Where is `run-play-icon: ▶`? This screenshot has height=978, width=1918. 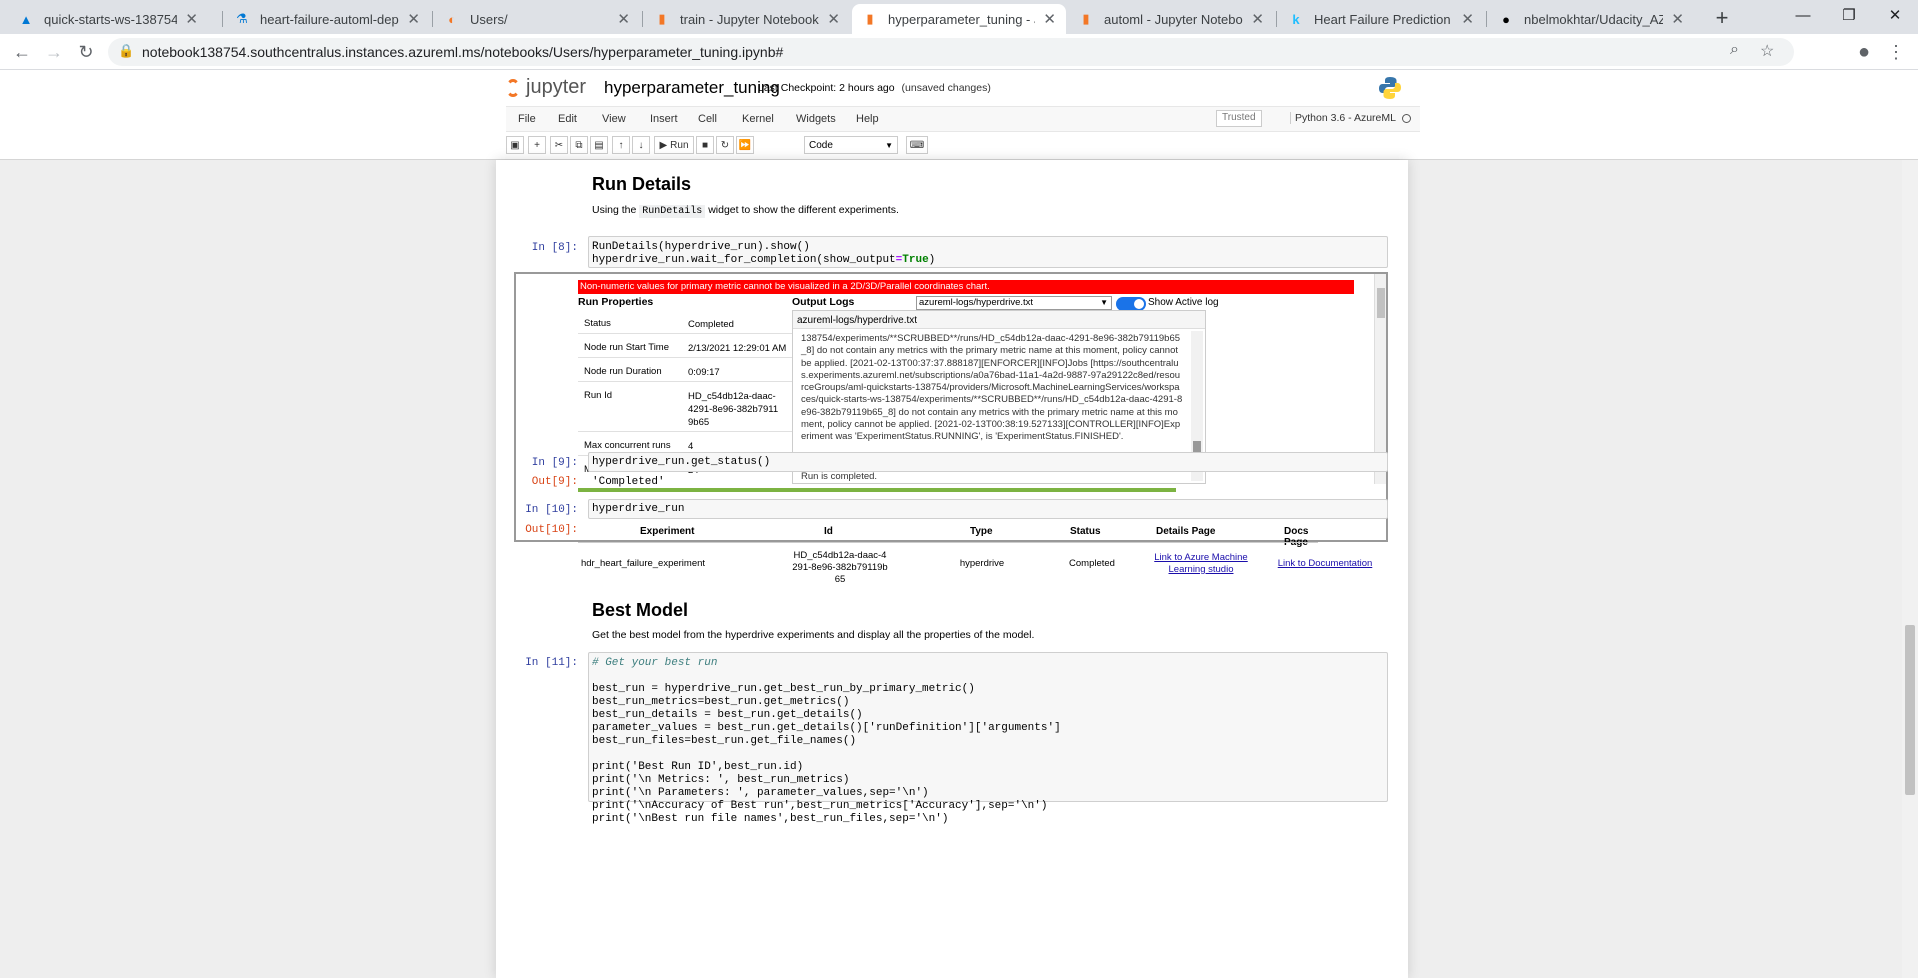
run-play-icon: ▶ is located at coordinates (663, 145).